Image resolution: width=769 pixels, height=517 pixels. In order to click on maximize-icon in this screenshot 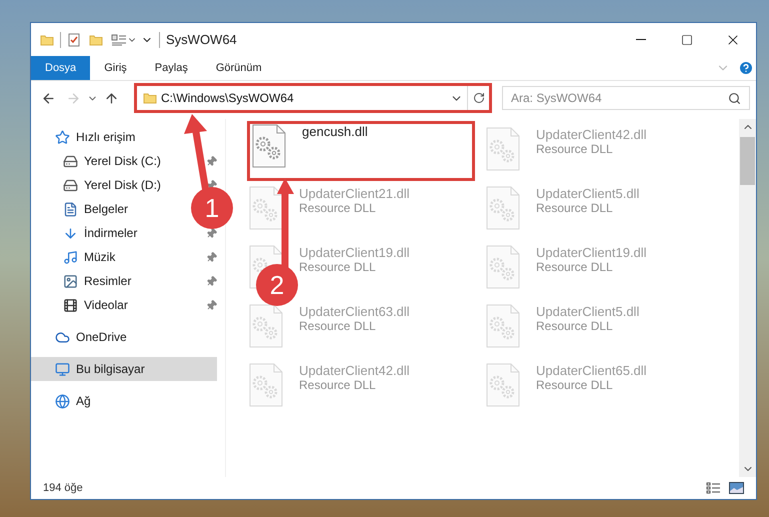, I will do `click(687, 40)`.